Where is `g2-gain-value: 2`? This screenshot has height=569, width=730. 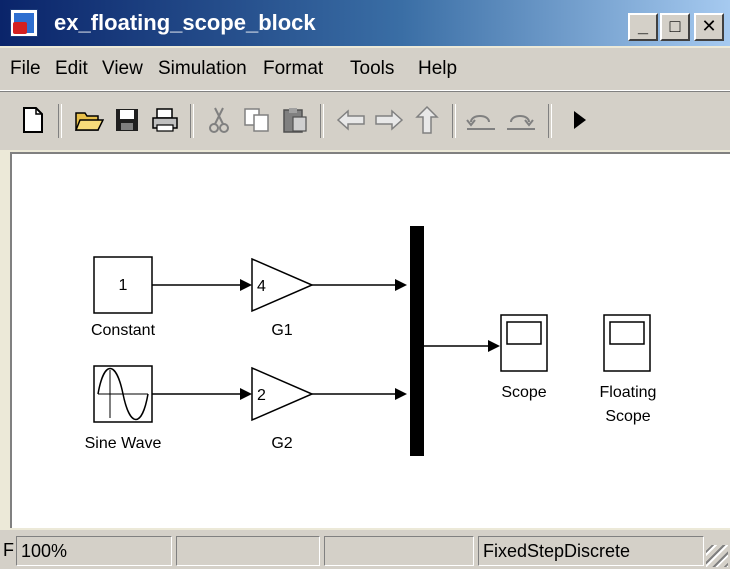 g2-gain-value: 2 is located at coordinates (261, 395).